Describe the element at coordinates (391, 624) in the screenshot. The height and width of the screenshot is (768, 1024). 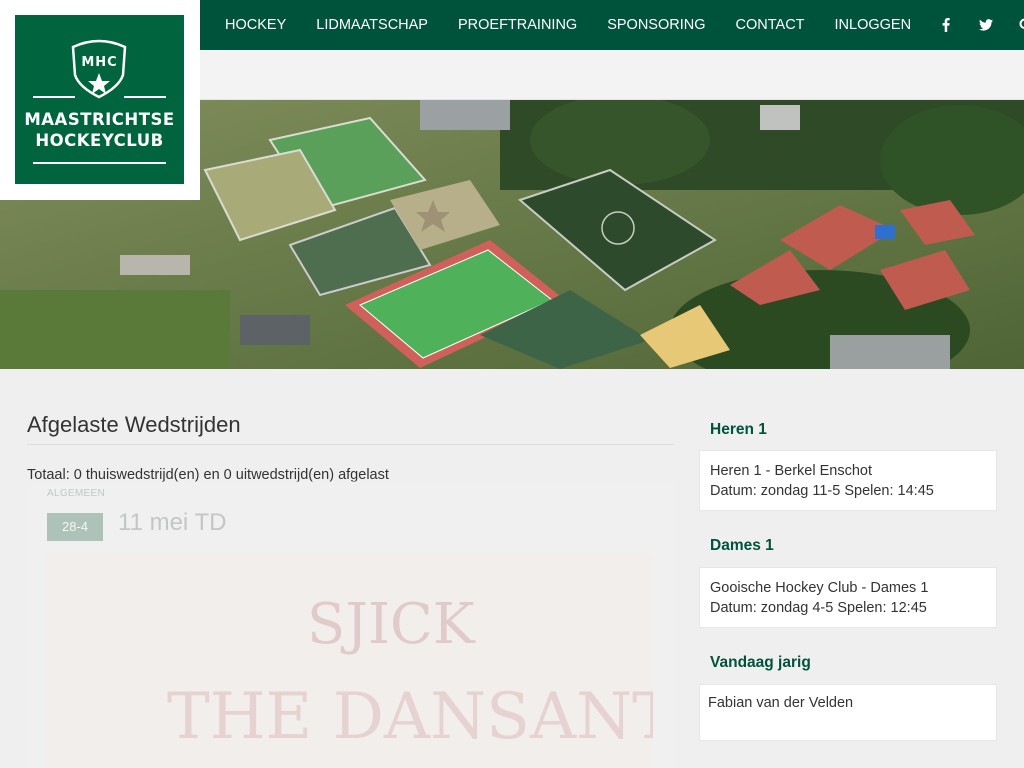
I see `post-image-text-1: SJICK` at that location.